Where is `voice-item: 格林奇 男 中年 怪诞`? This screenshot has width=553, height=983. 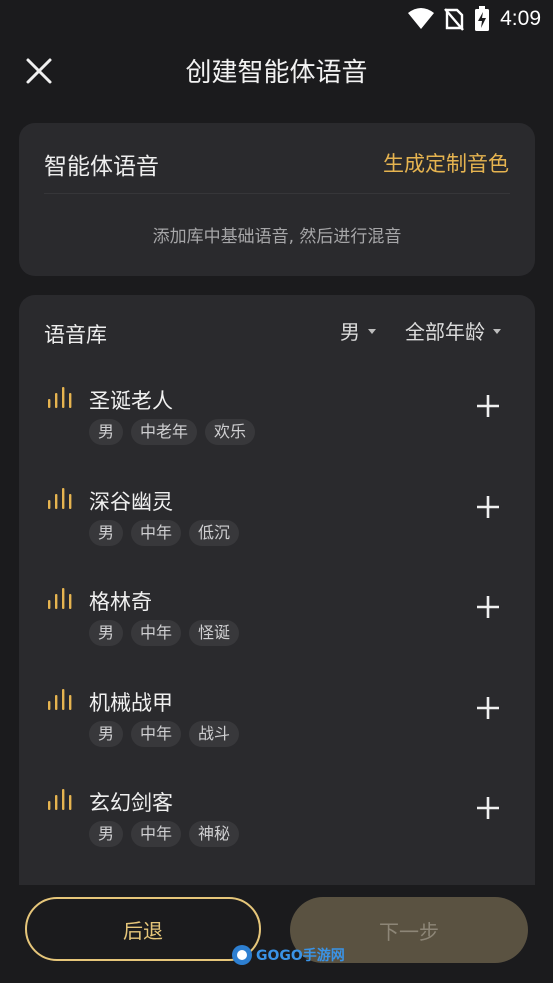 voice-item: 格林奇 男 中年 怪诞 is located at coordinates (277, 632).